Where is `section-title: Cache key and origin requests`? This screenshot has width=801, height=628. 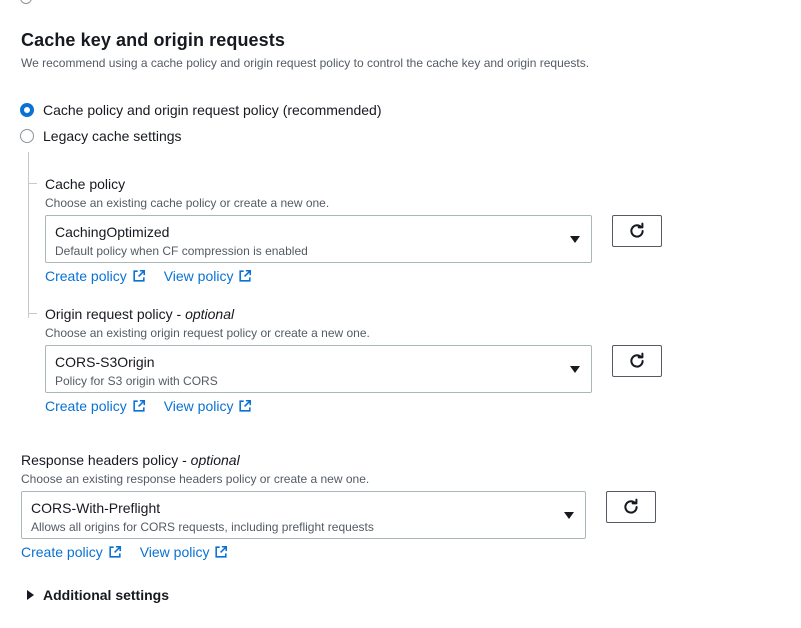 section-title: Cache key and origin requests is located at coordinates (153, 40).